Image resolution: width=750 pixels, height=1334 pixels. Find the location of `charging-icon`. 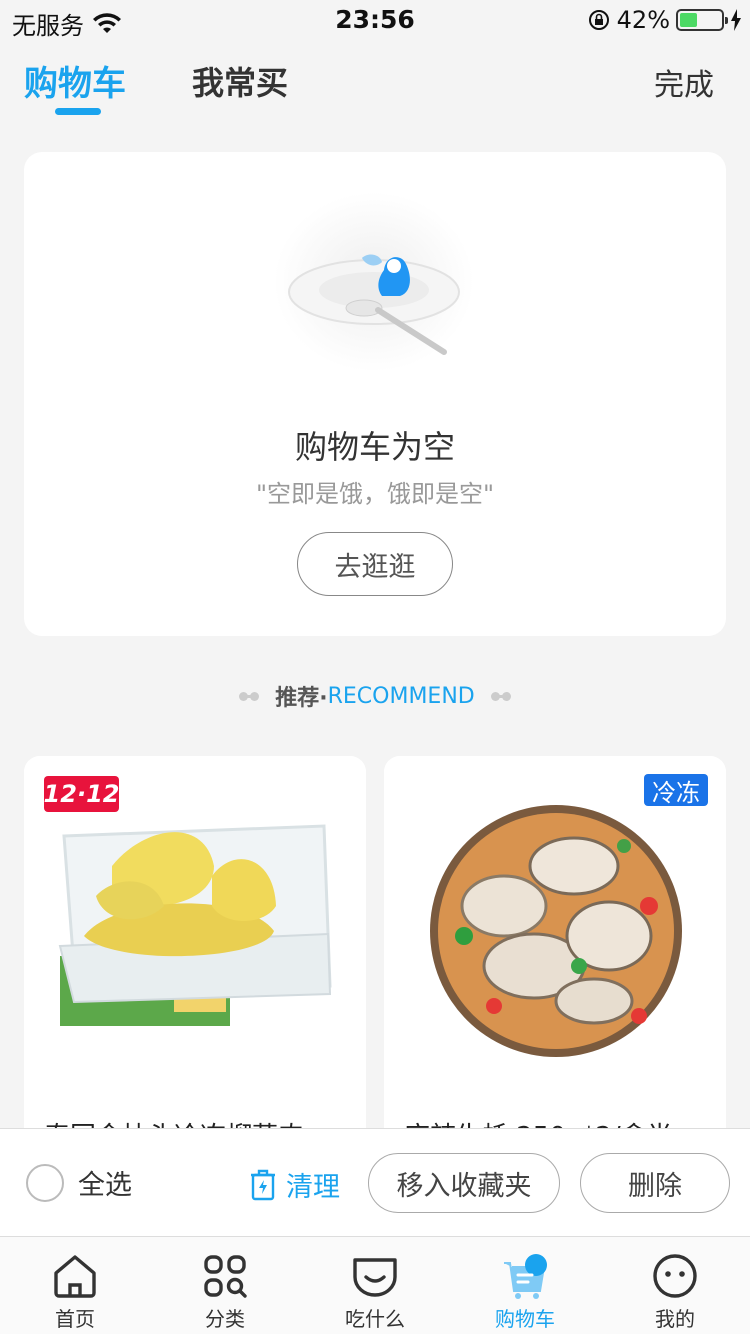

charging-icon is located at coordinates (736, 20).